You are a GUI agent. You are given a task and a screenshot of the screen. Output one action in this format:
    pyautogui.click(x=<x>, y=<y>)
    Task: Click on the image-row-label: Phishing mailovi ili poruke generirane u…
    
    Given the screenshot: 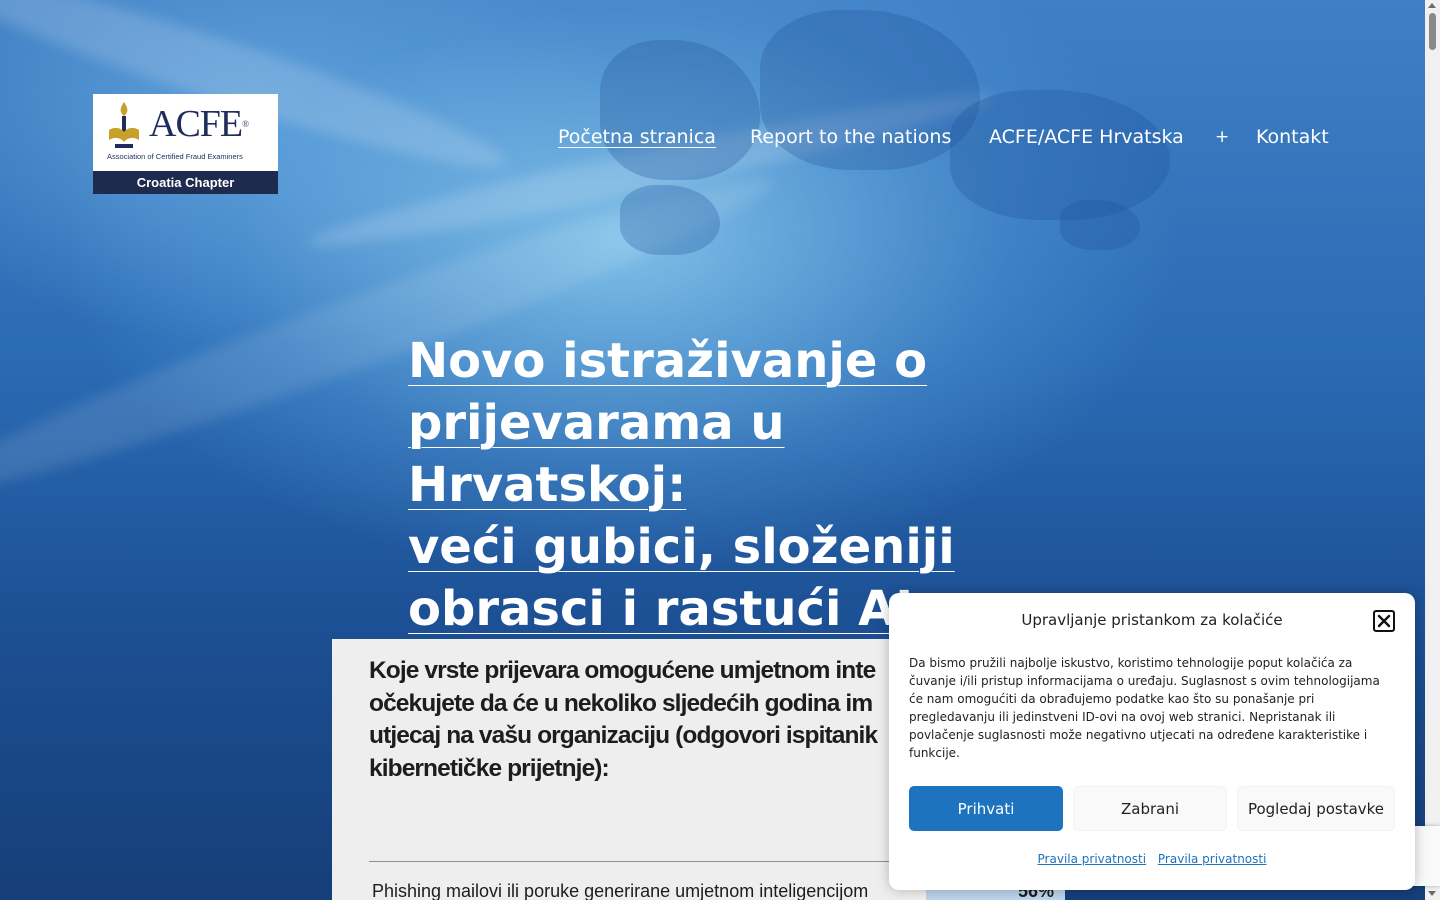 What is the action you would take?
    pyautogui.click(x=620, y=890)
    